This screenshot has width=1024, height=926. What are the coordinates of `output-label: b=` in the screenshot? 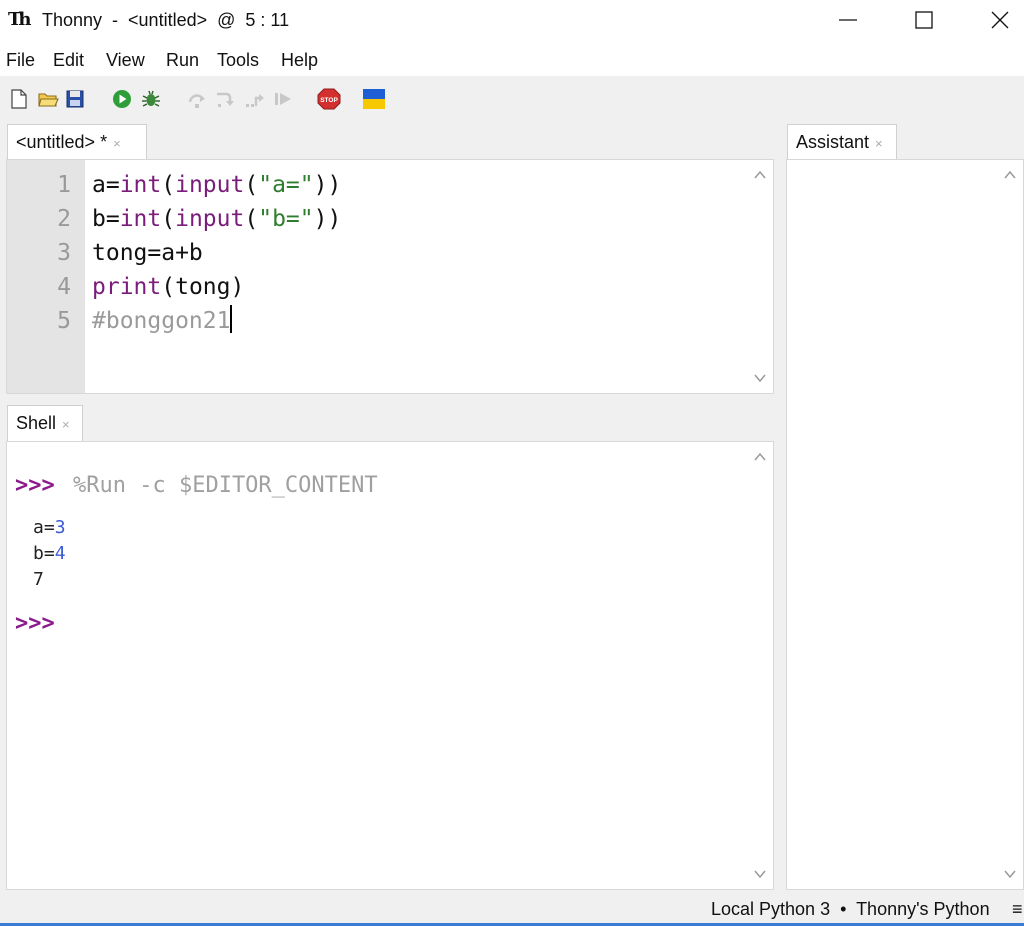 It's located at (44, 553).